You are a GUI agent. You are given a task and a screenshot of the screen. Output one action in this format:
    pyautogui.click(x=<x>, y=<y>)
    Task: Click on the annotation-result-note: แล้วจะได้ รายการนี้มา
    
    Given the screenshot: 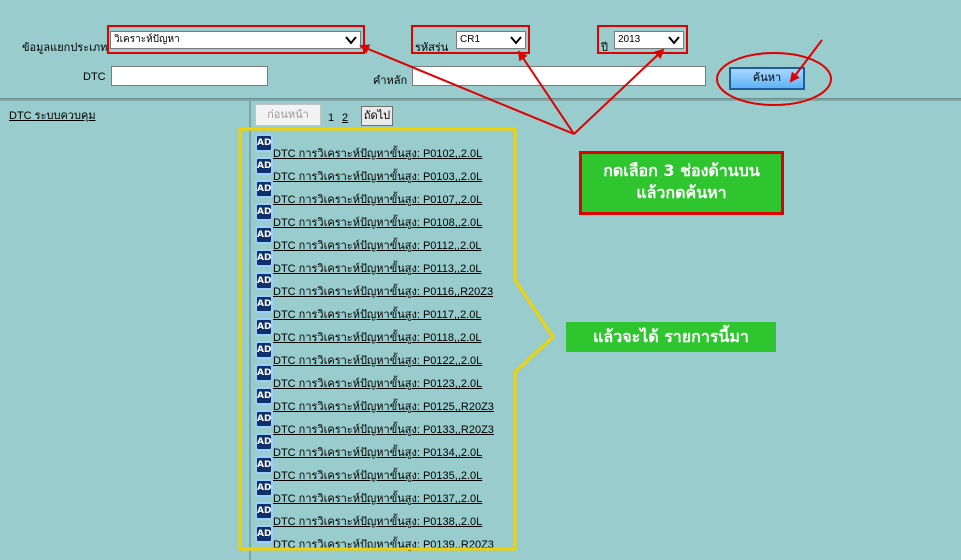 What is the action you would take?
    pyautogui.click(x=671, y=337)
    